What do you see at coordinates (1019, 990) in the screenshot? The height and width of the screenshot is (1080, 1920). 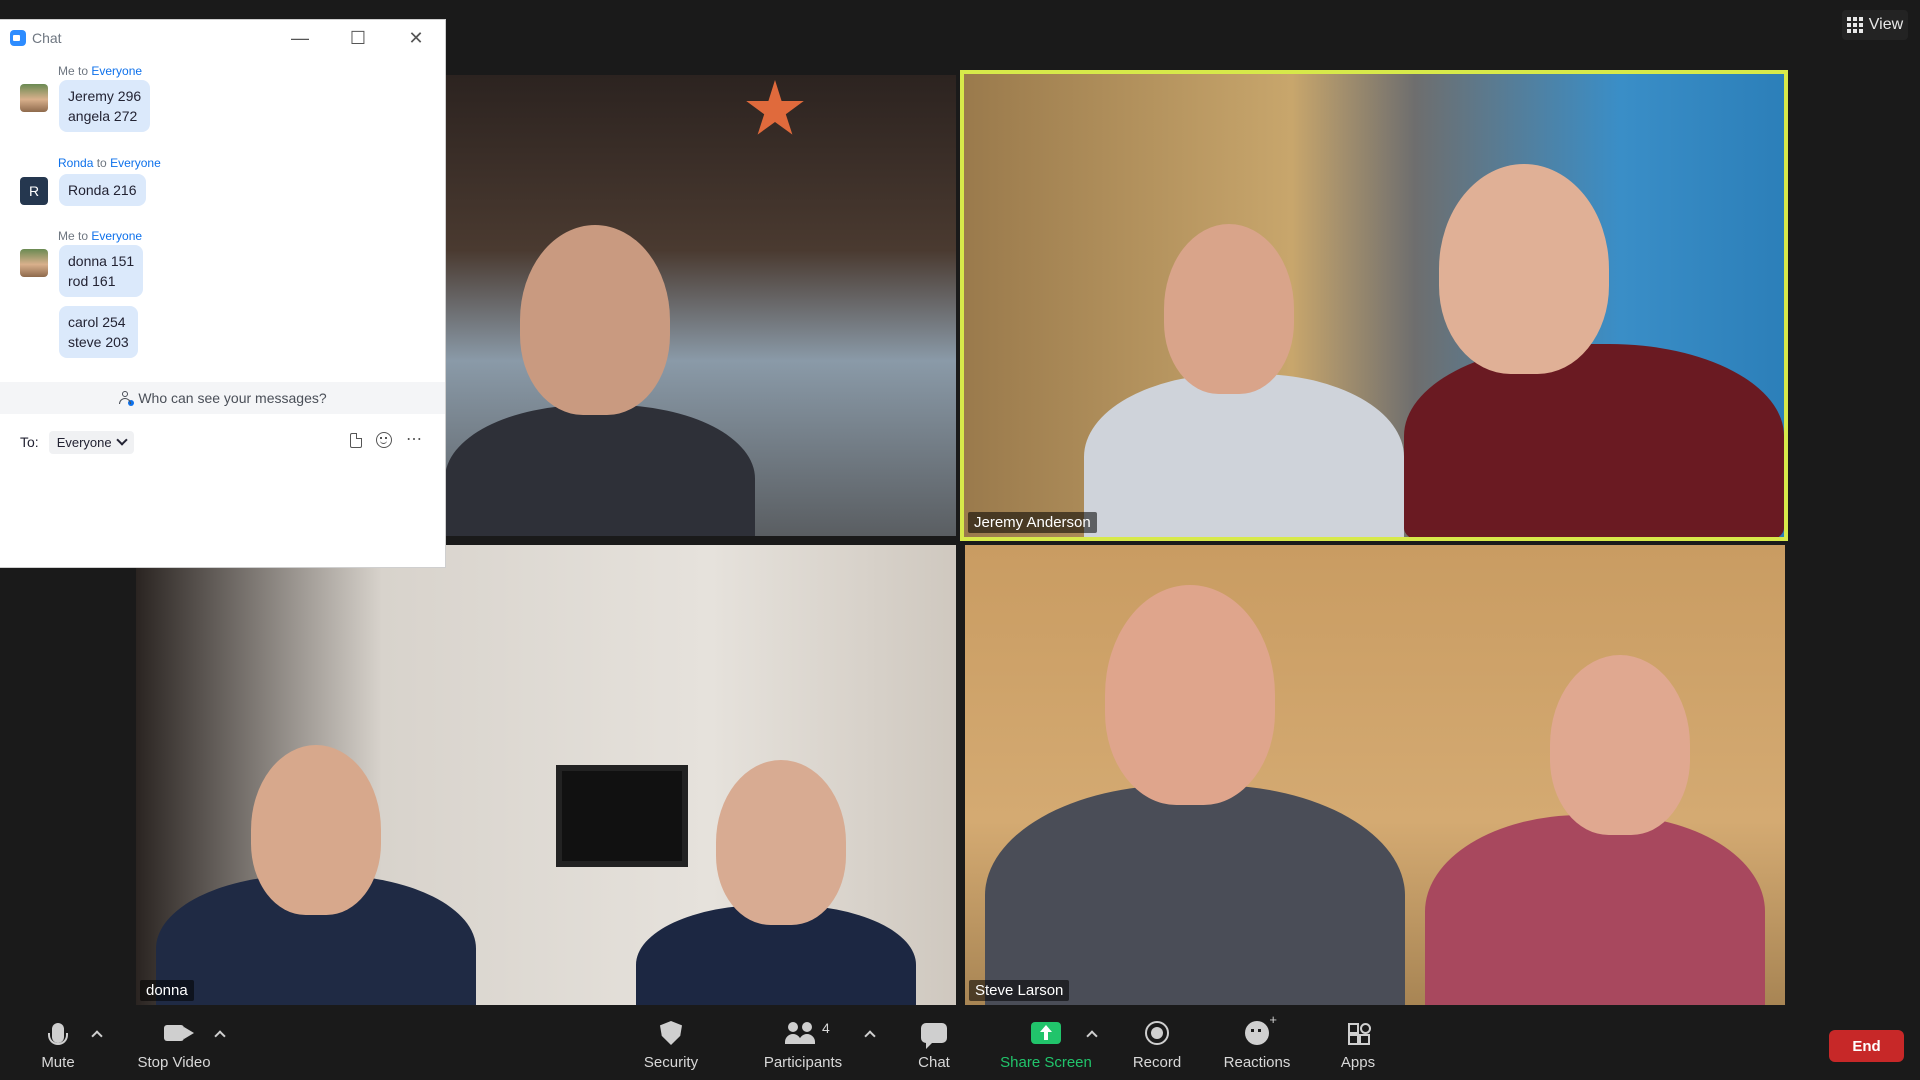 I see `participant-name: Steve Larson` at bounding box center [1019, 990].